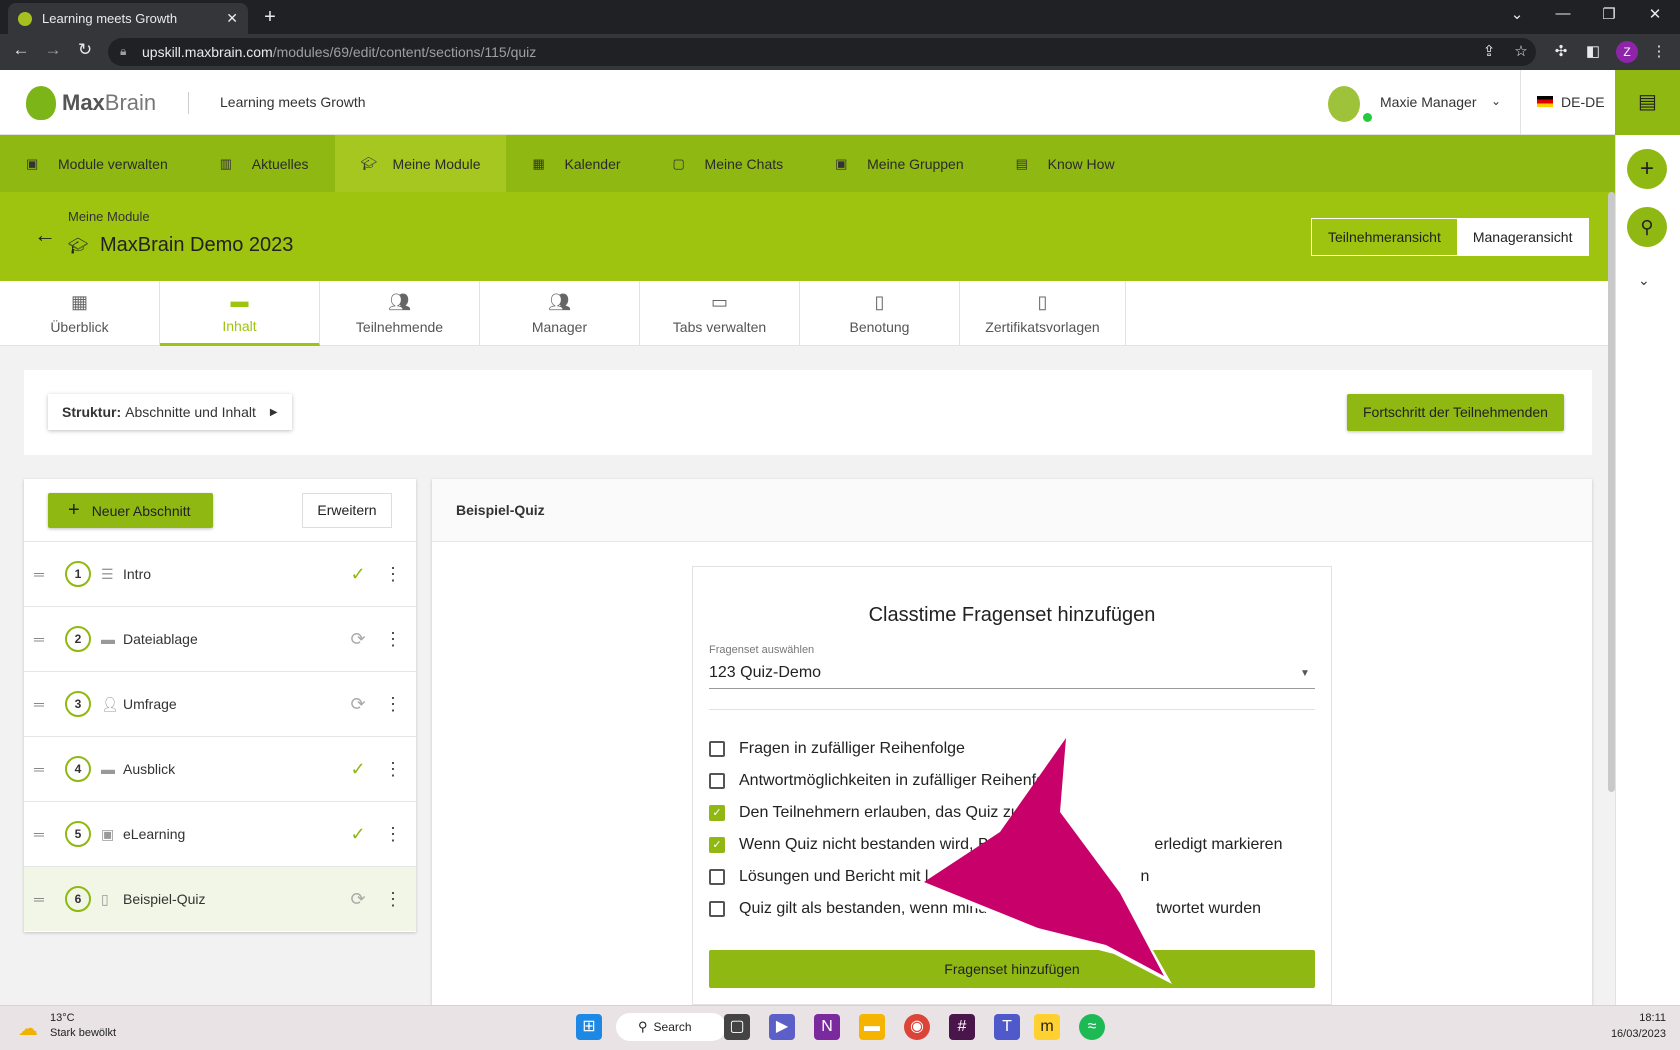 Image resolution: width=1680 pixels, height=1050 pixels. I want to click on profile-avatar: Z, so click(1627, 52).